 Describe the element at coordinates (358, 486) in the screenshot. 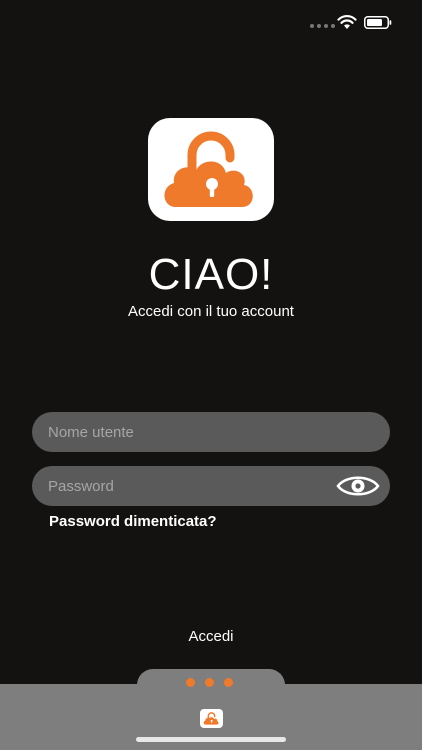

I see `eye-icon` at that location.